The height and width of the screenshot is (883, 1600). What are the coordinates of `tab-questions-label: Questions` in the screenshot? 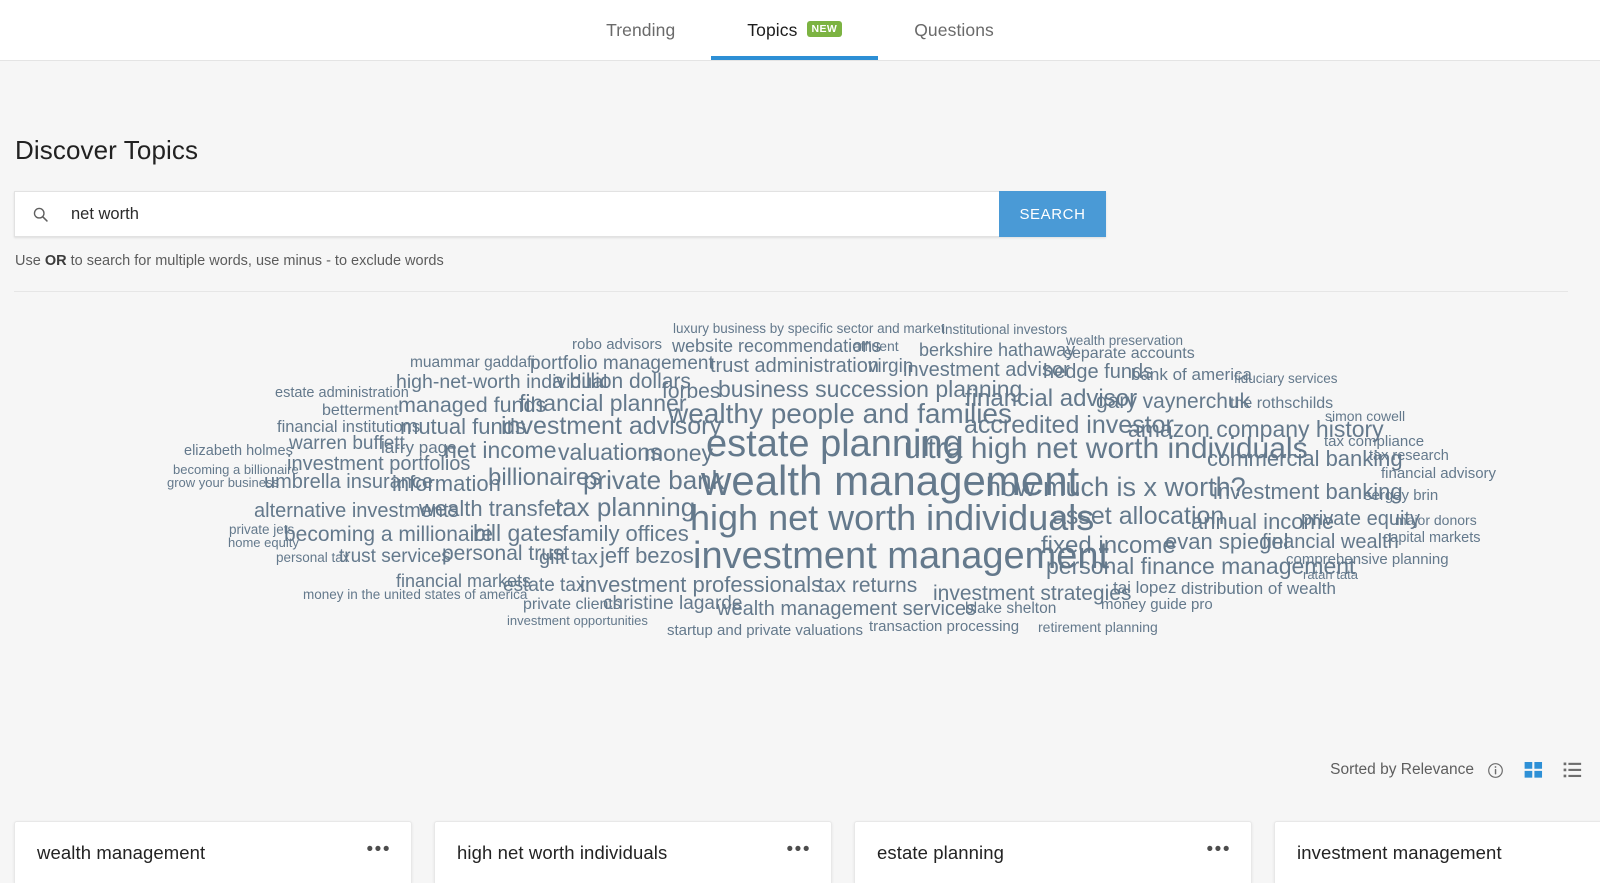 It's located at (954, 29).